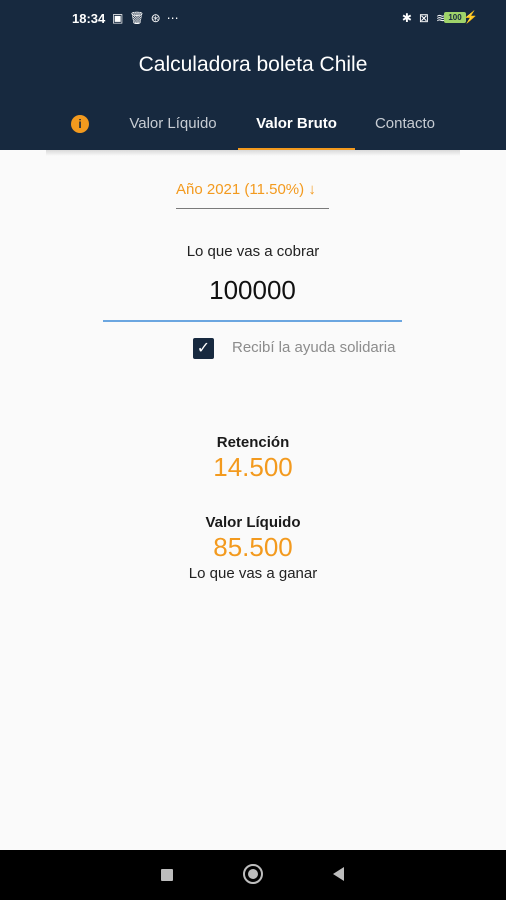 The image size is (506, 900). What do you see at coordinates (312, 189) in the screenshot?
I see `arrow-down-icon: ↓` at bounding box center [312, 189].